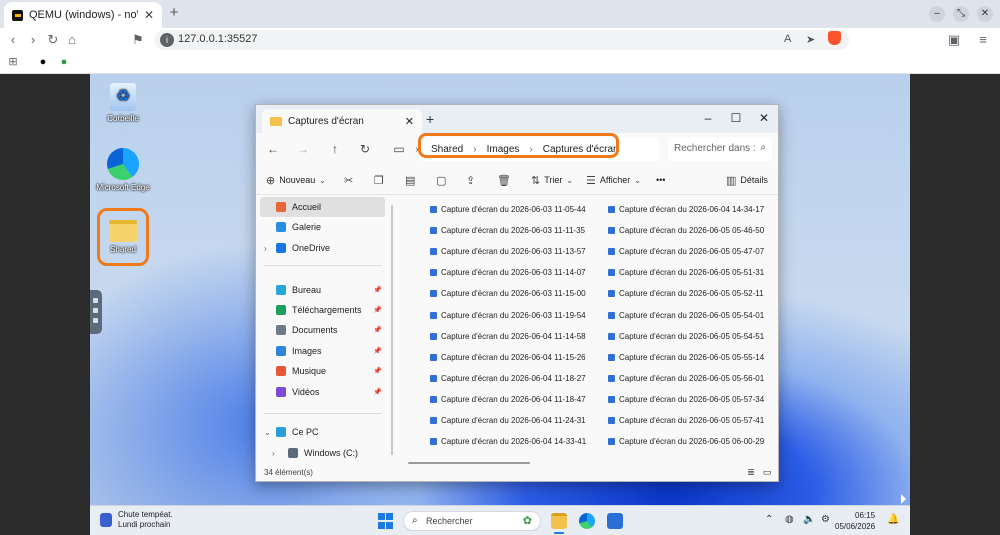 Image resolution: width=1000 pixels, height=535 pixels. I want to click on sidebar-item: Images 📌, so click(322, 351).